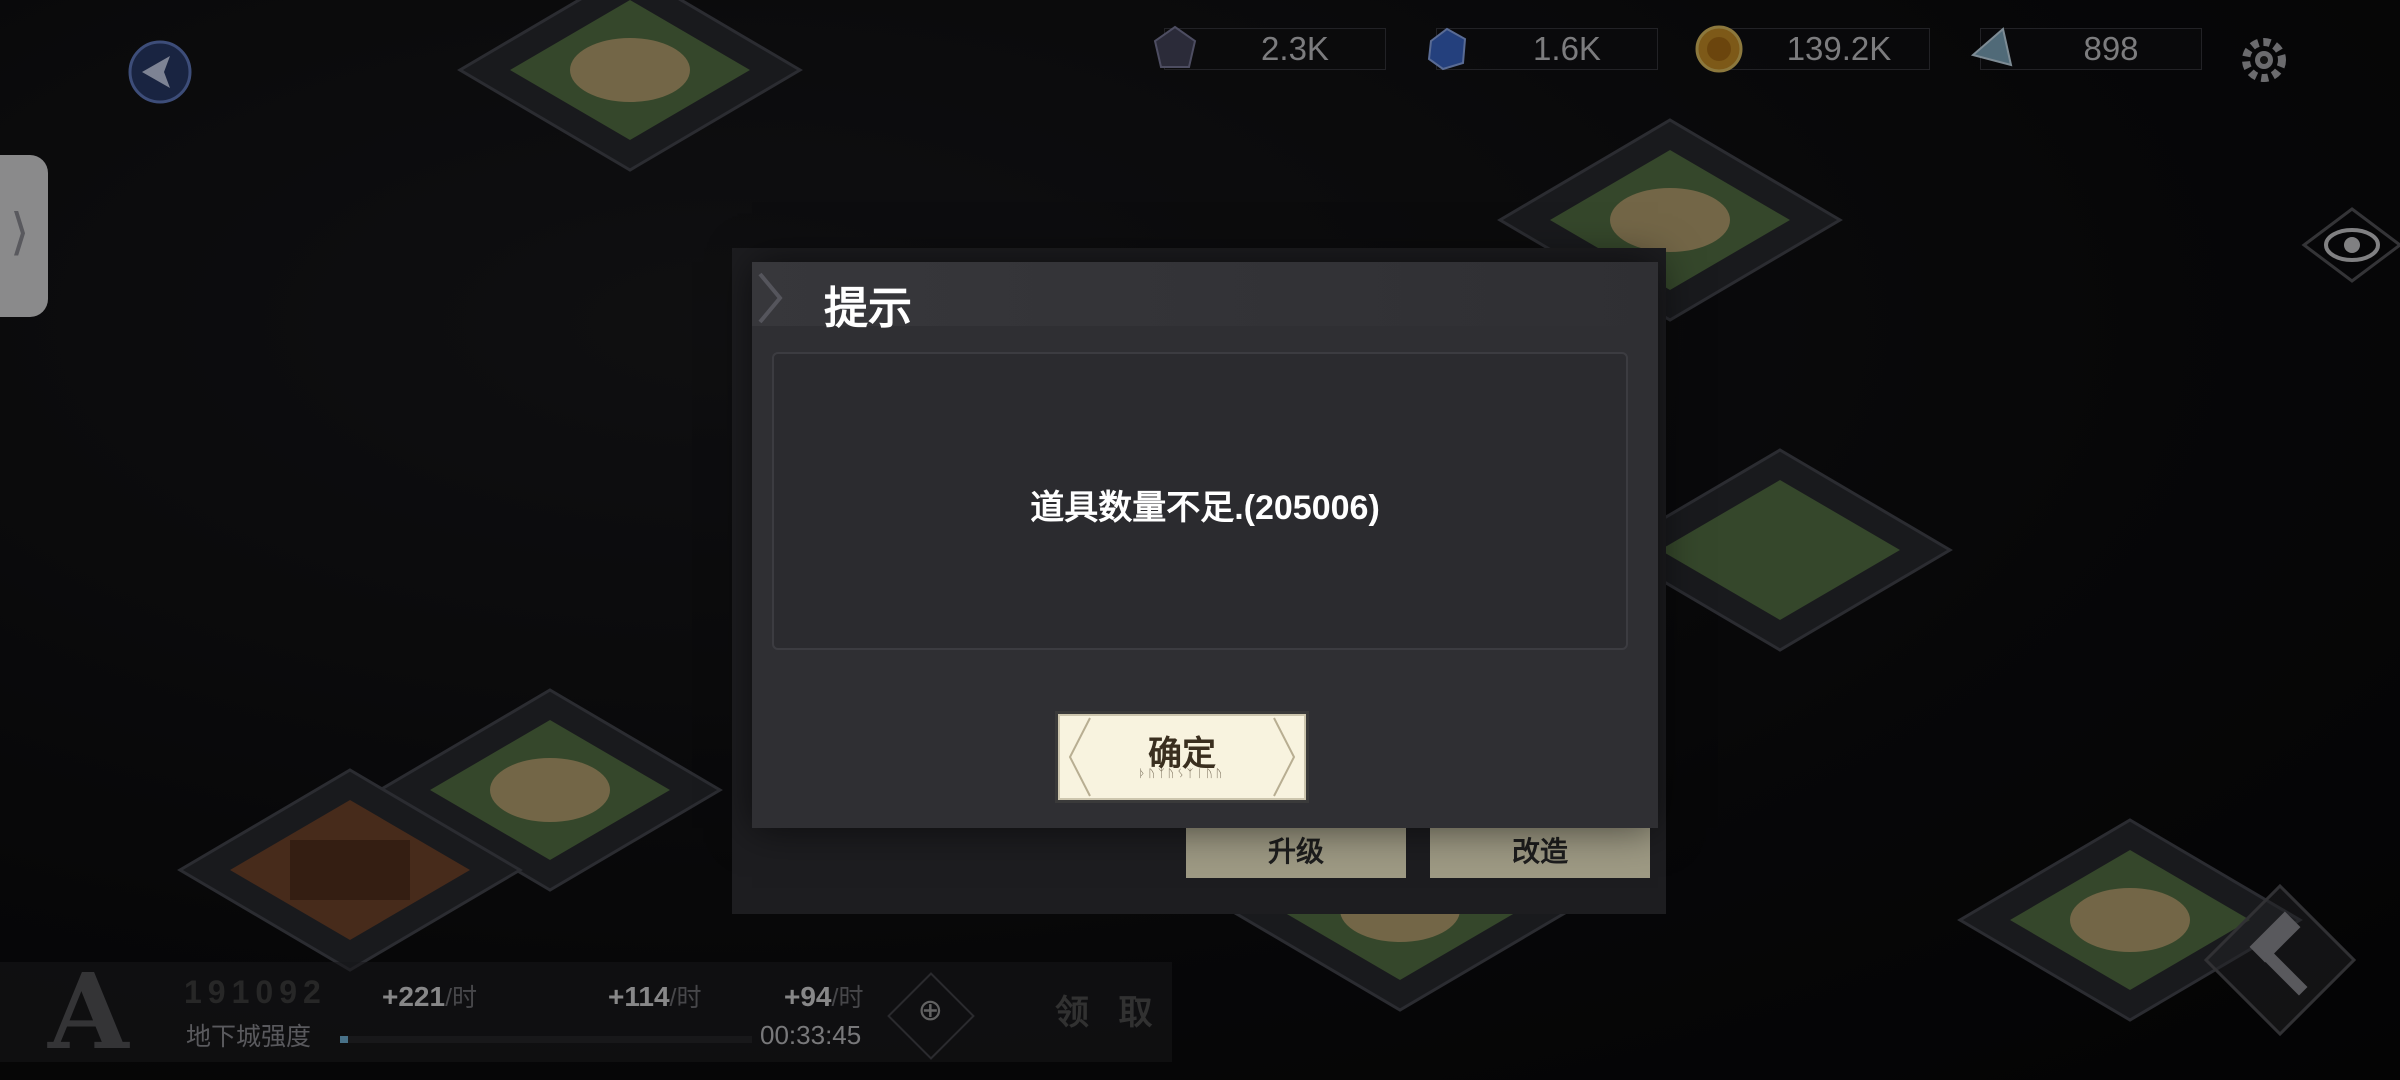 This screenshot has height=1080, width=2400. Describe the element at coordinates (1205, 508) in the screenshot. I see `dialog-message: 道具数量不足.(205006)` at that location.